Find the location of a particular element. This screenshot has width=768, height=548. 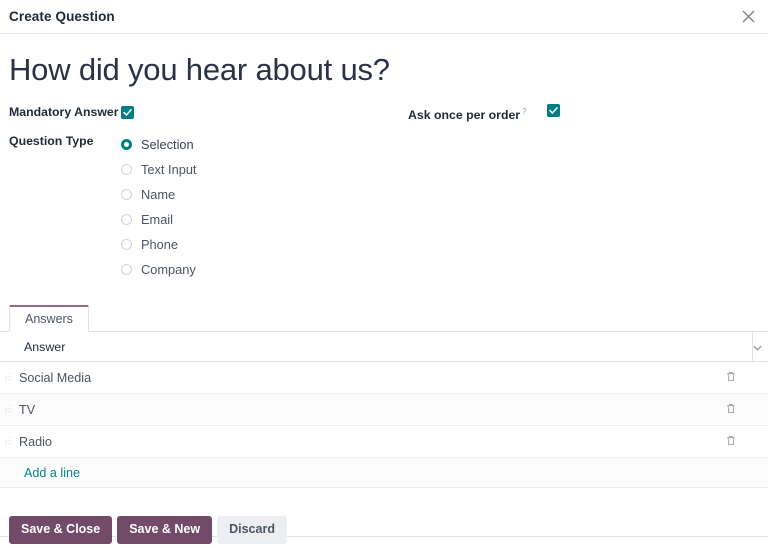

page-title: How did you hear about us? is located at coordinates (384, 59).